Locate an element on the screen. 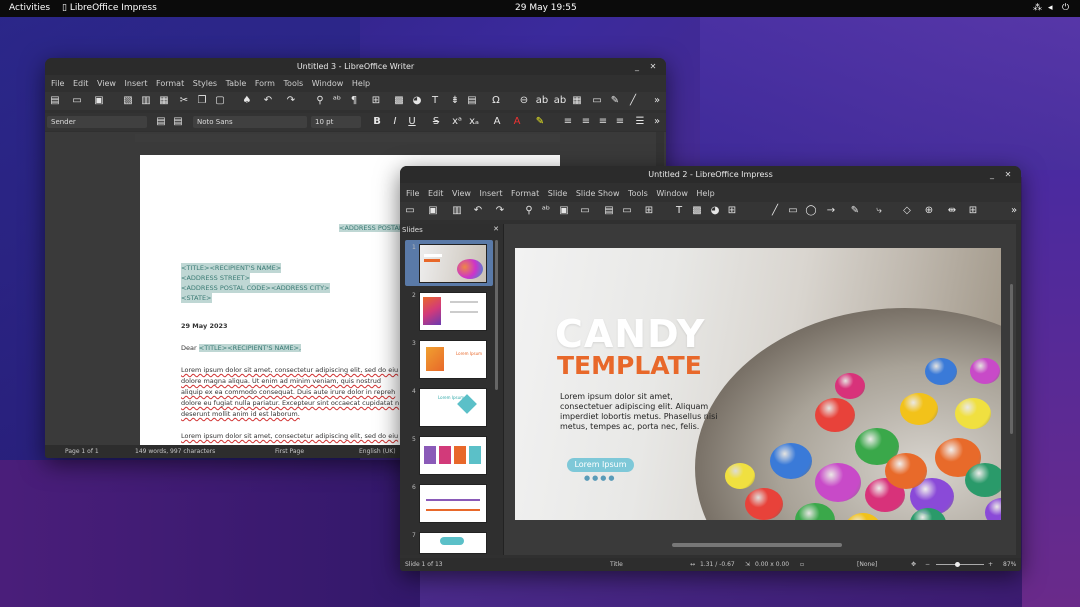  bookmark-icon: ab is located at coordinates (560, 101).